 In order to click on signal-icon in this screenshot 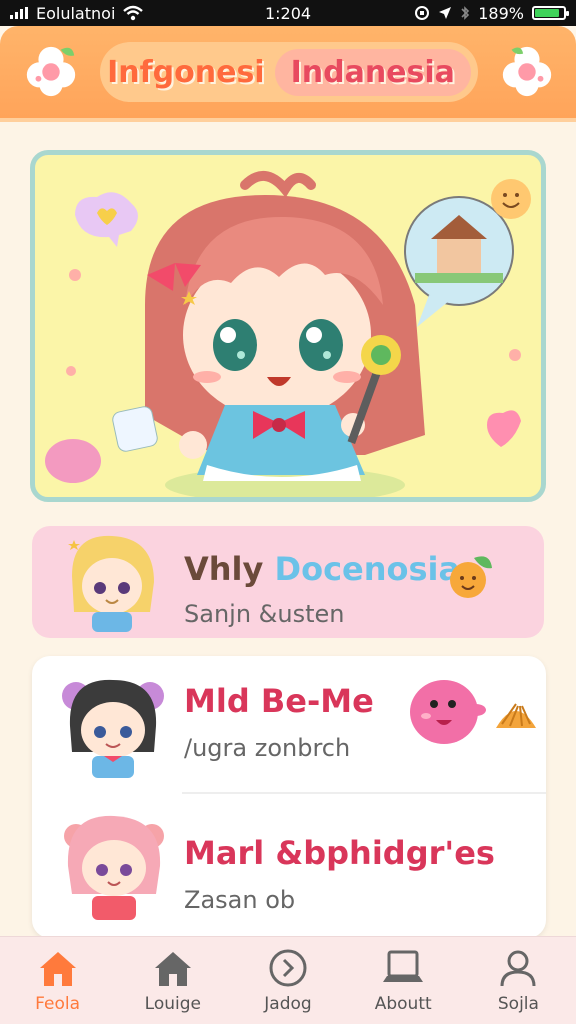, I will do `click(19, 13)`.